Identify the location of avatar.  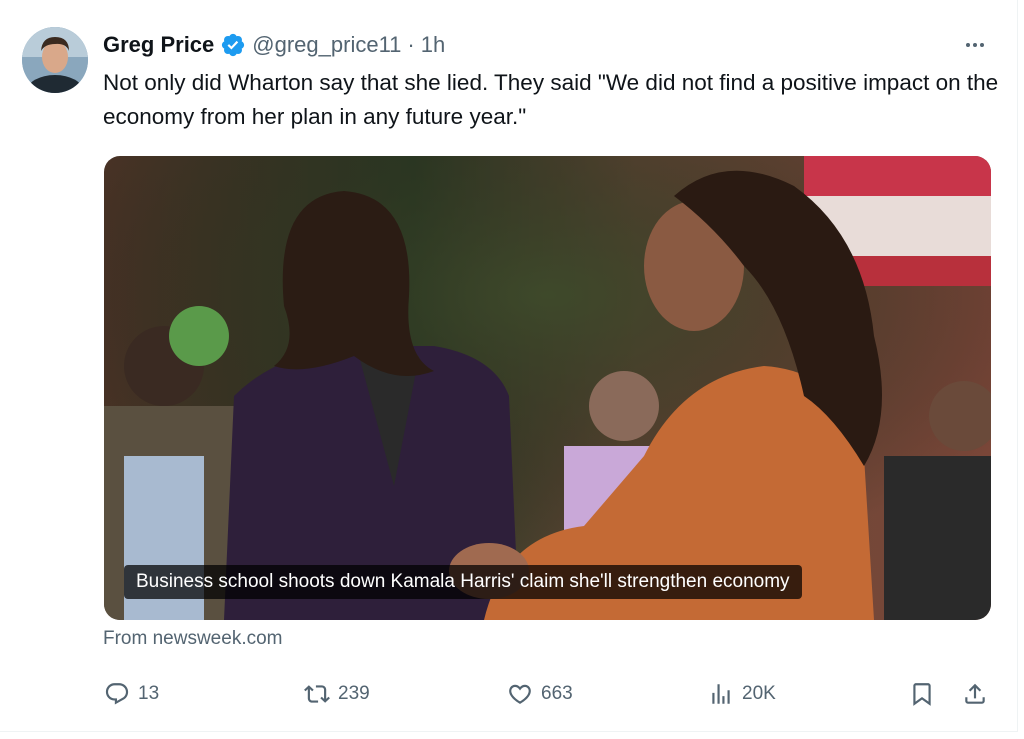
(55, 60).